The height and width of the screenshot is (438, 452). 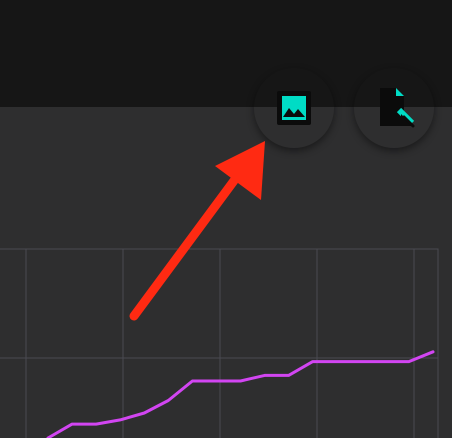 I want to click on image-button, so click(x=294, y=108).